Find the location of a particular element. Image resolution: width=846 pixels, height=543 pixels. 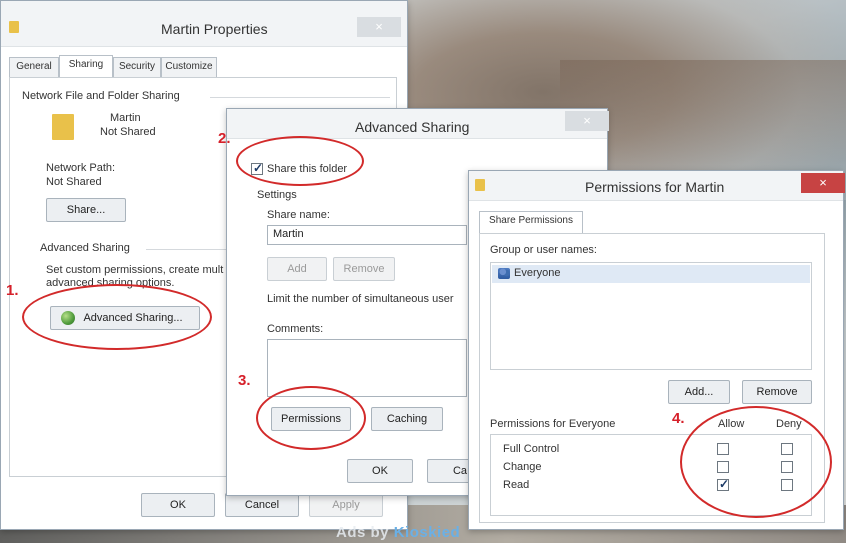

watermark-brand: Kioskied is located at coordinates (427, 532).